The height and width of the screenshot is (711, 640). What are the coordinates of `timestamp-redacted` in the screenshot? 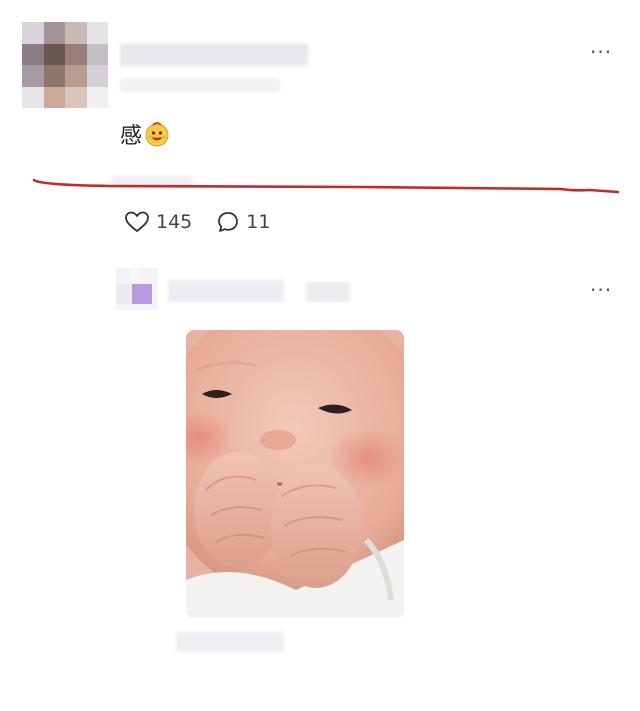 It's located at (200, 85).